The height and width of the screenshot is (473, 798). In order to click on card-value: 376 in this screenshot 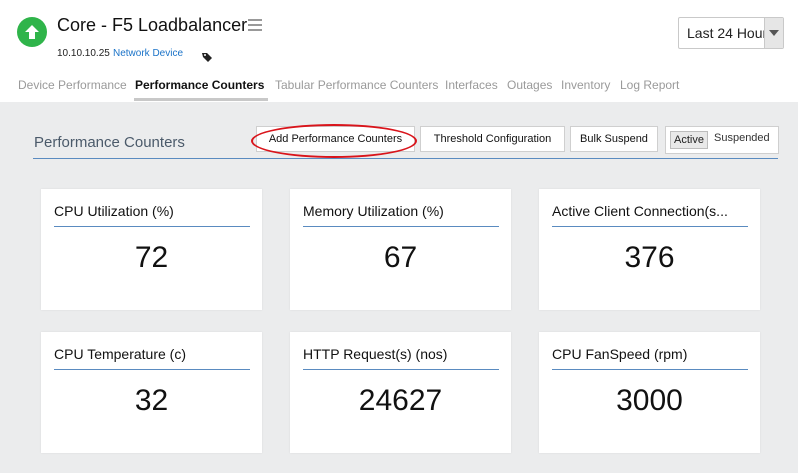, I will do `click(649, 257)`.